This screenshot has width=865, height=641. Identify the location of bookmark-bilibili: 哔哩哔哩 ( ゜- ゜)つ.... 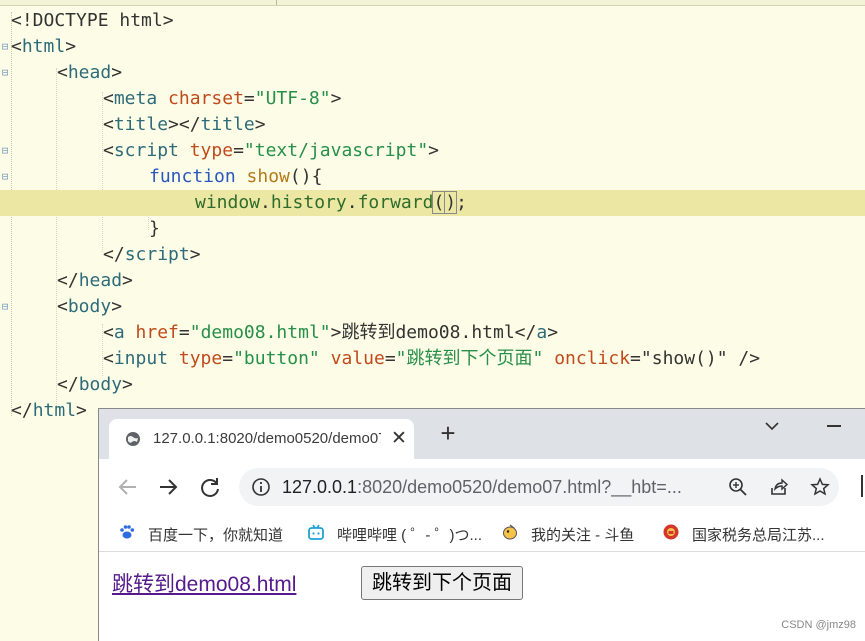
(409, 534).